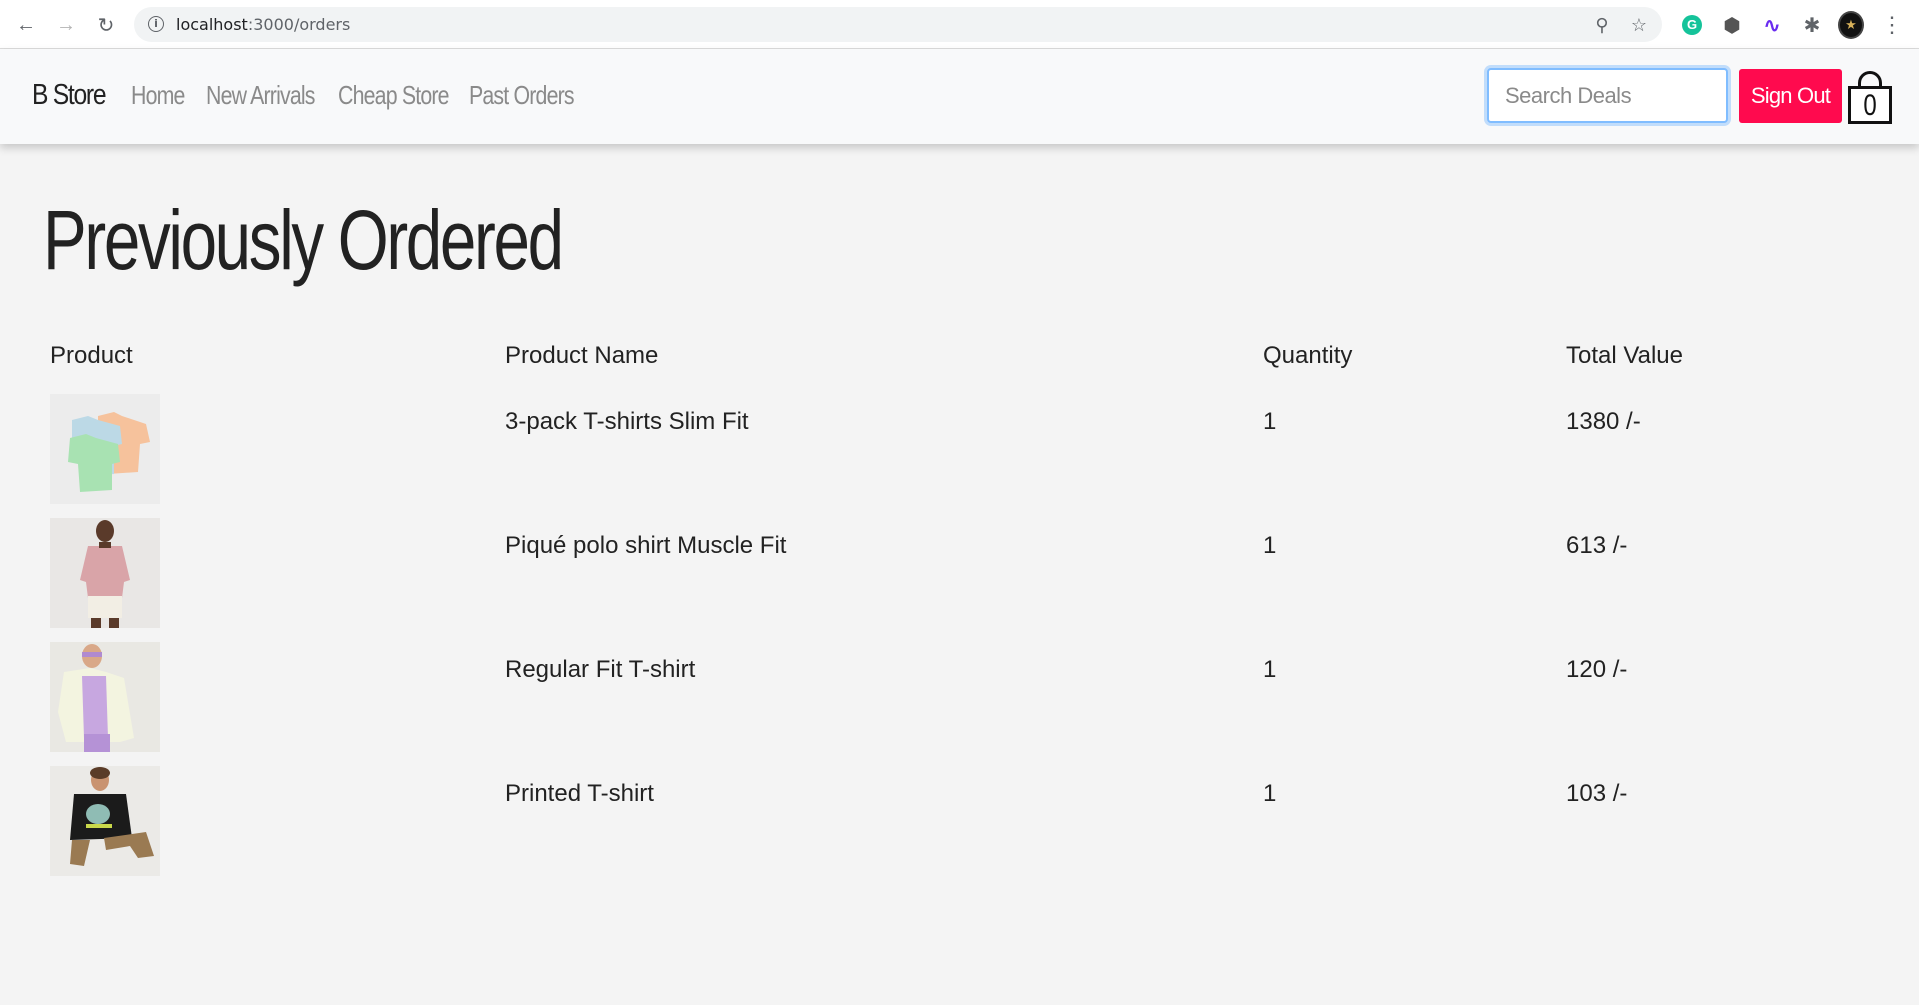  What do you see at coordinates (1639, 25) in the screenshot?
I see `bookmark-star-icon: ☆` at bounding box center [1639, 25].